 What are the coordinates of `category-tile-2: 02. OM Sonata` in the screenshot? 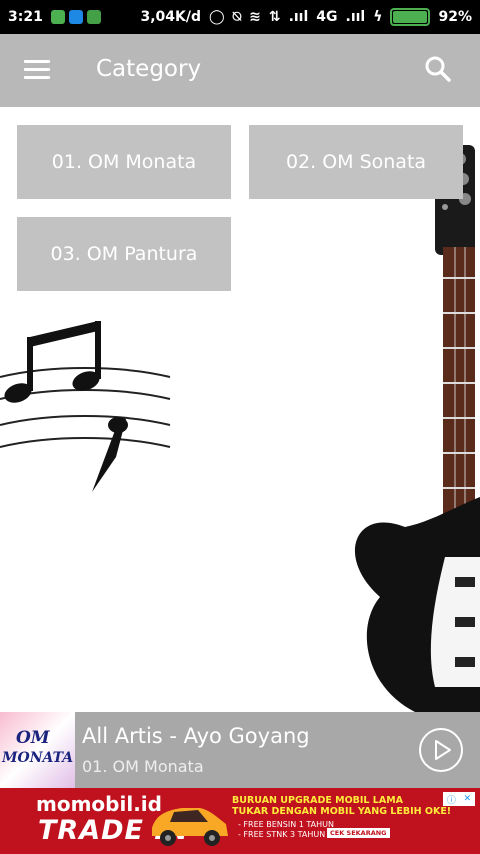 It's located at (356, 162).